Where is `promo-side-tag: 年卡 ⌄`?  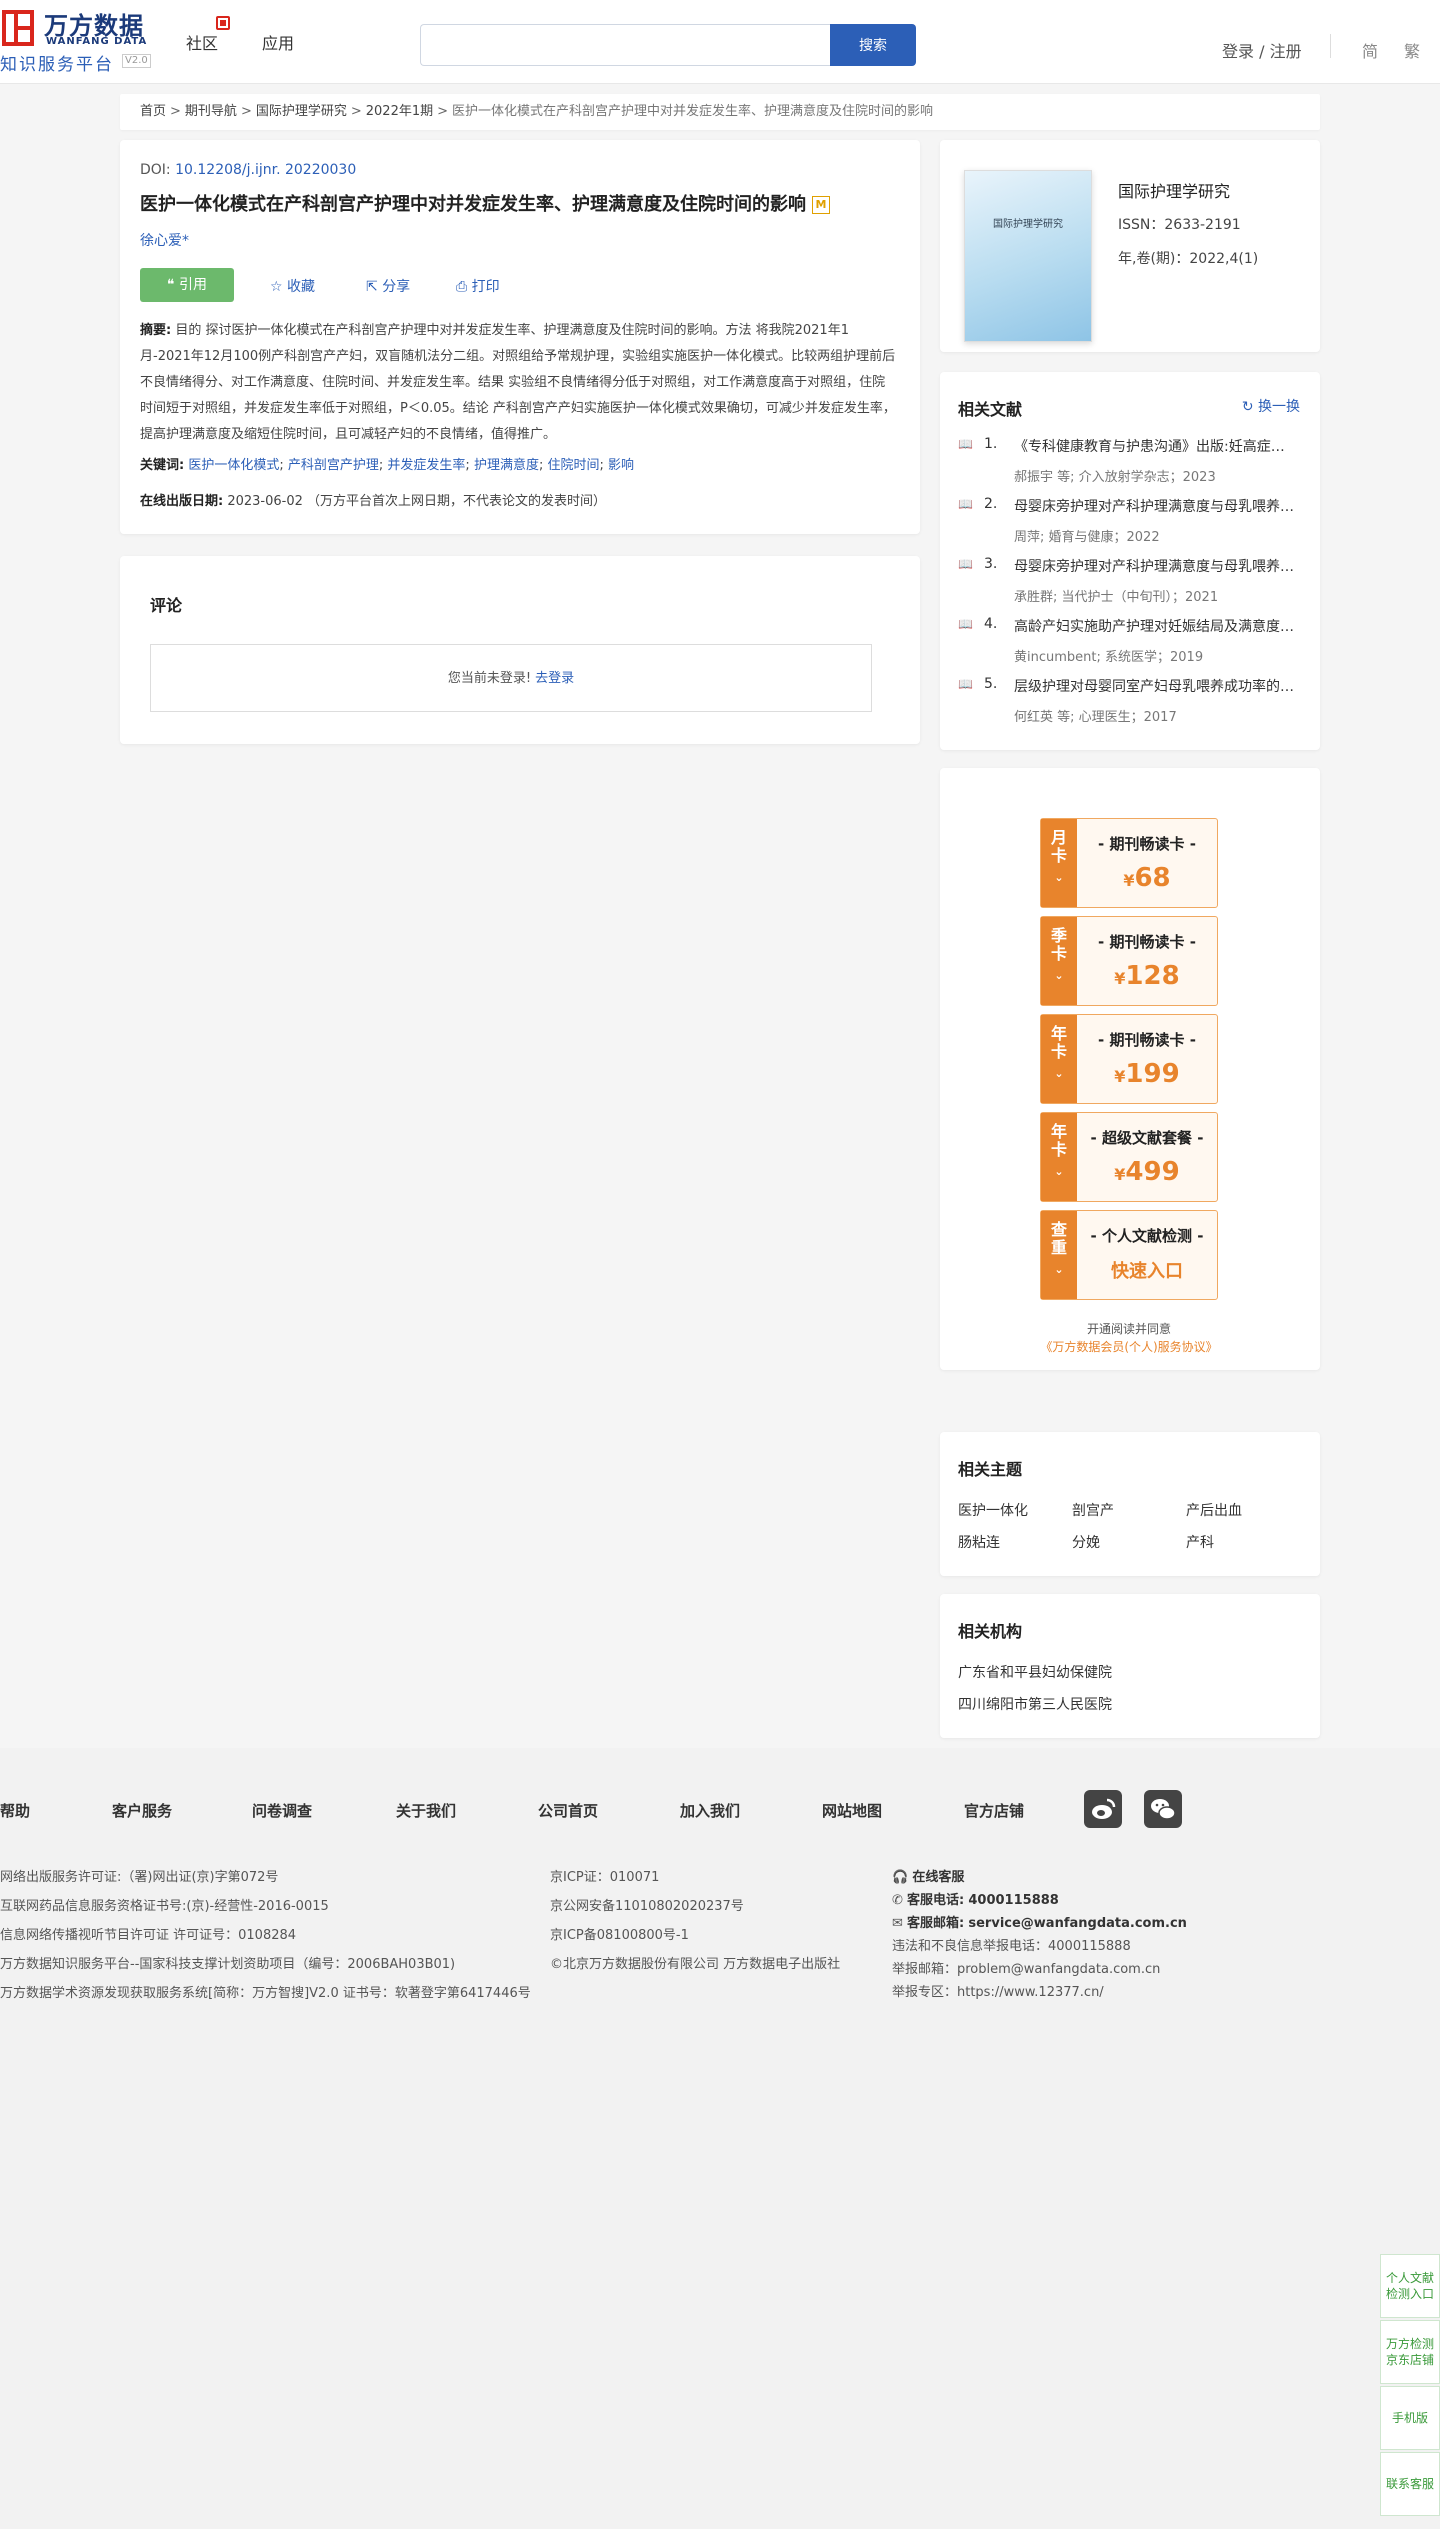 promo-side-tag: 年卡 ⌄ is located at coordinates (1059, 1059).